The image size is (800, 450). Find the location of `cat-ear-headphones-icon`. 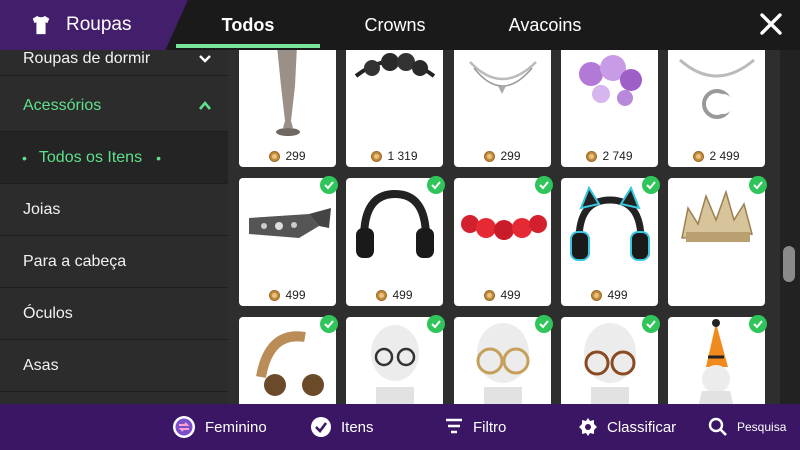

cat-ear-headphones-icon is located at coordinates (610, 223).